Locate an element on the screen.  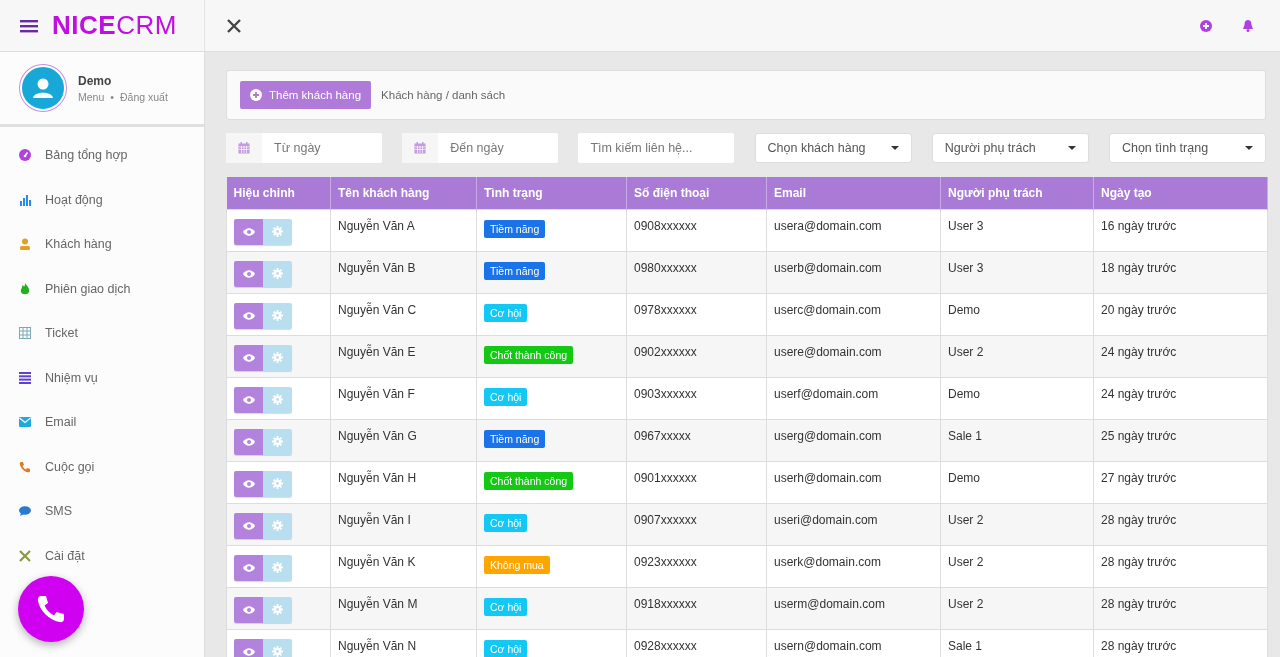
dropdown: Chọn khách hàng is located at coordinates (833, 148).